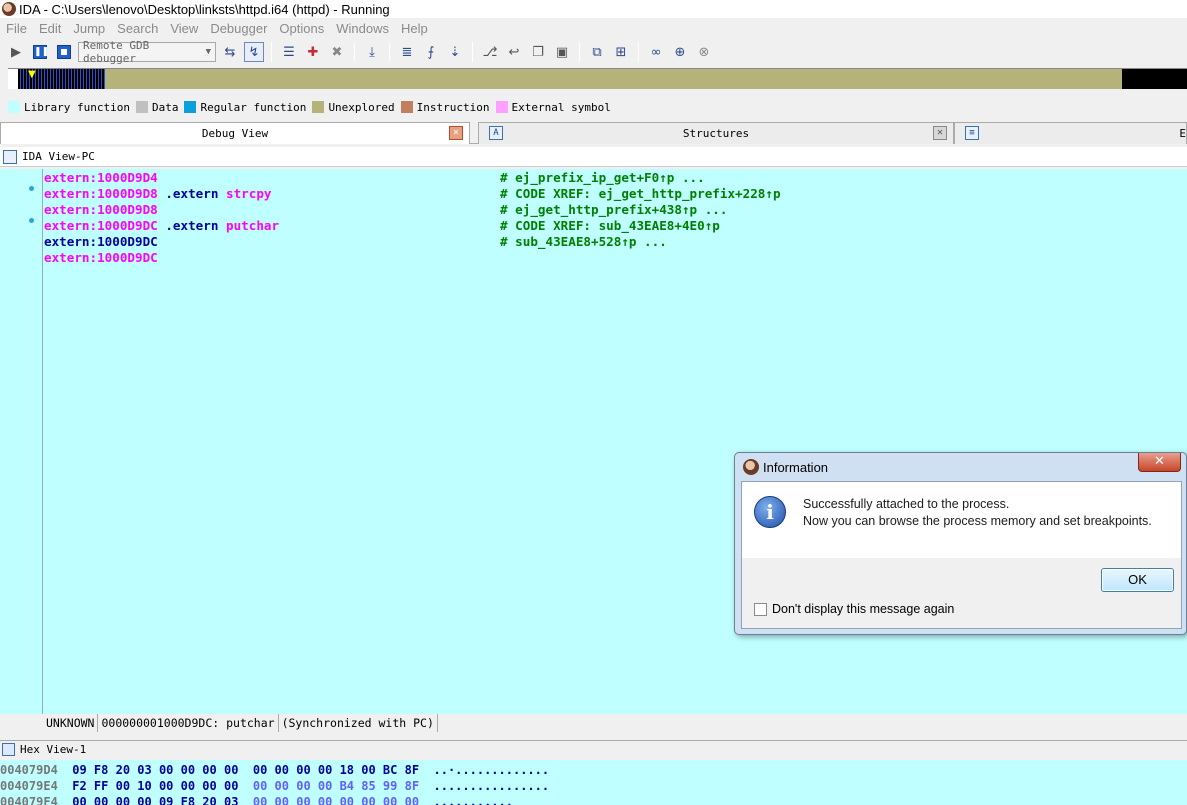  I want to click on menu-edit: Edit, so click(50, 28).